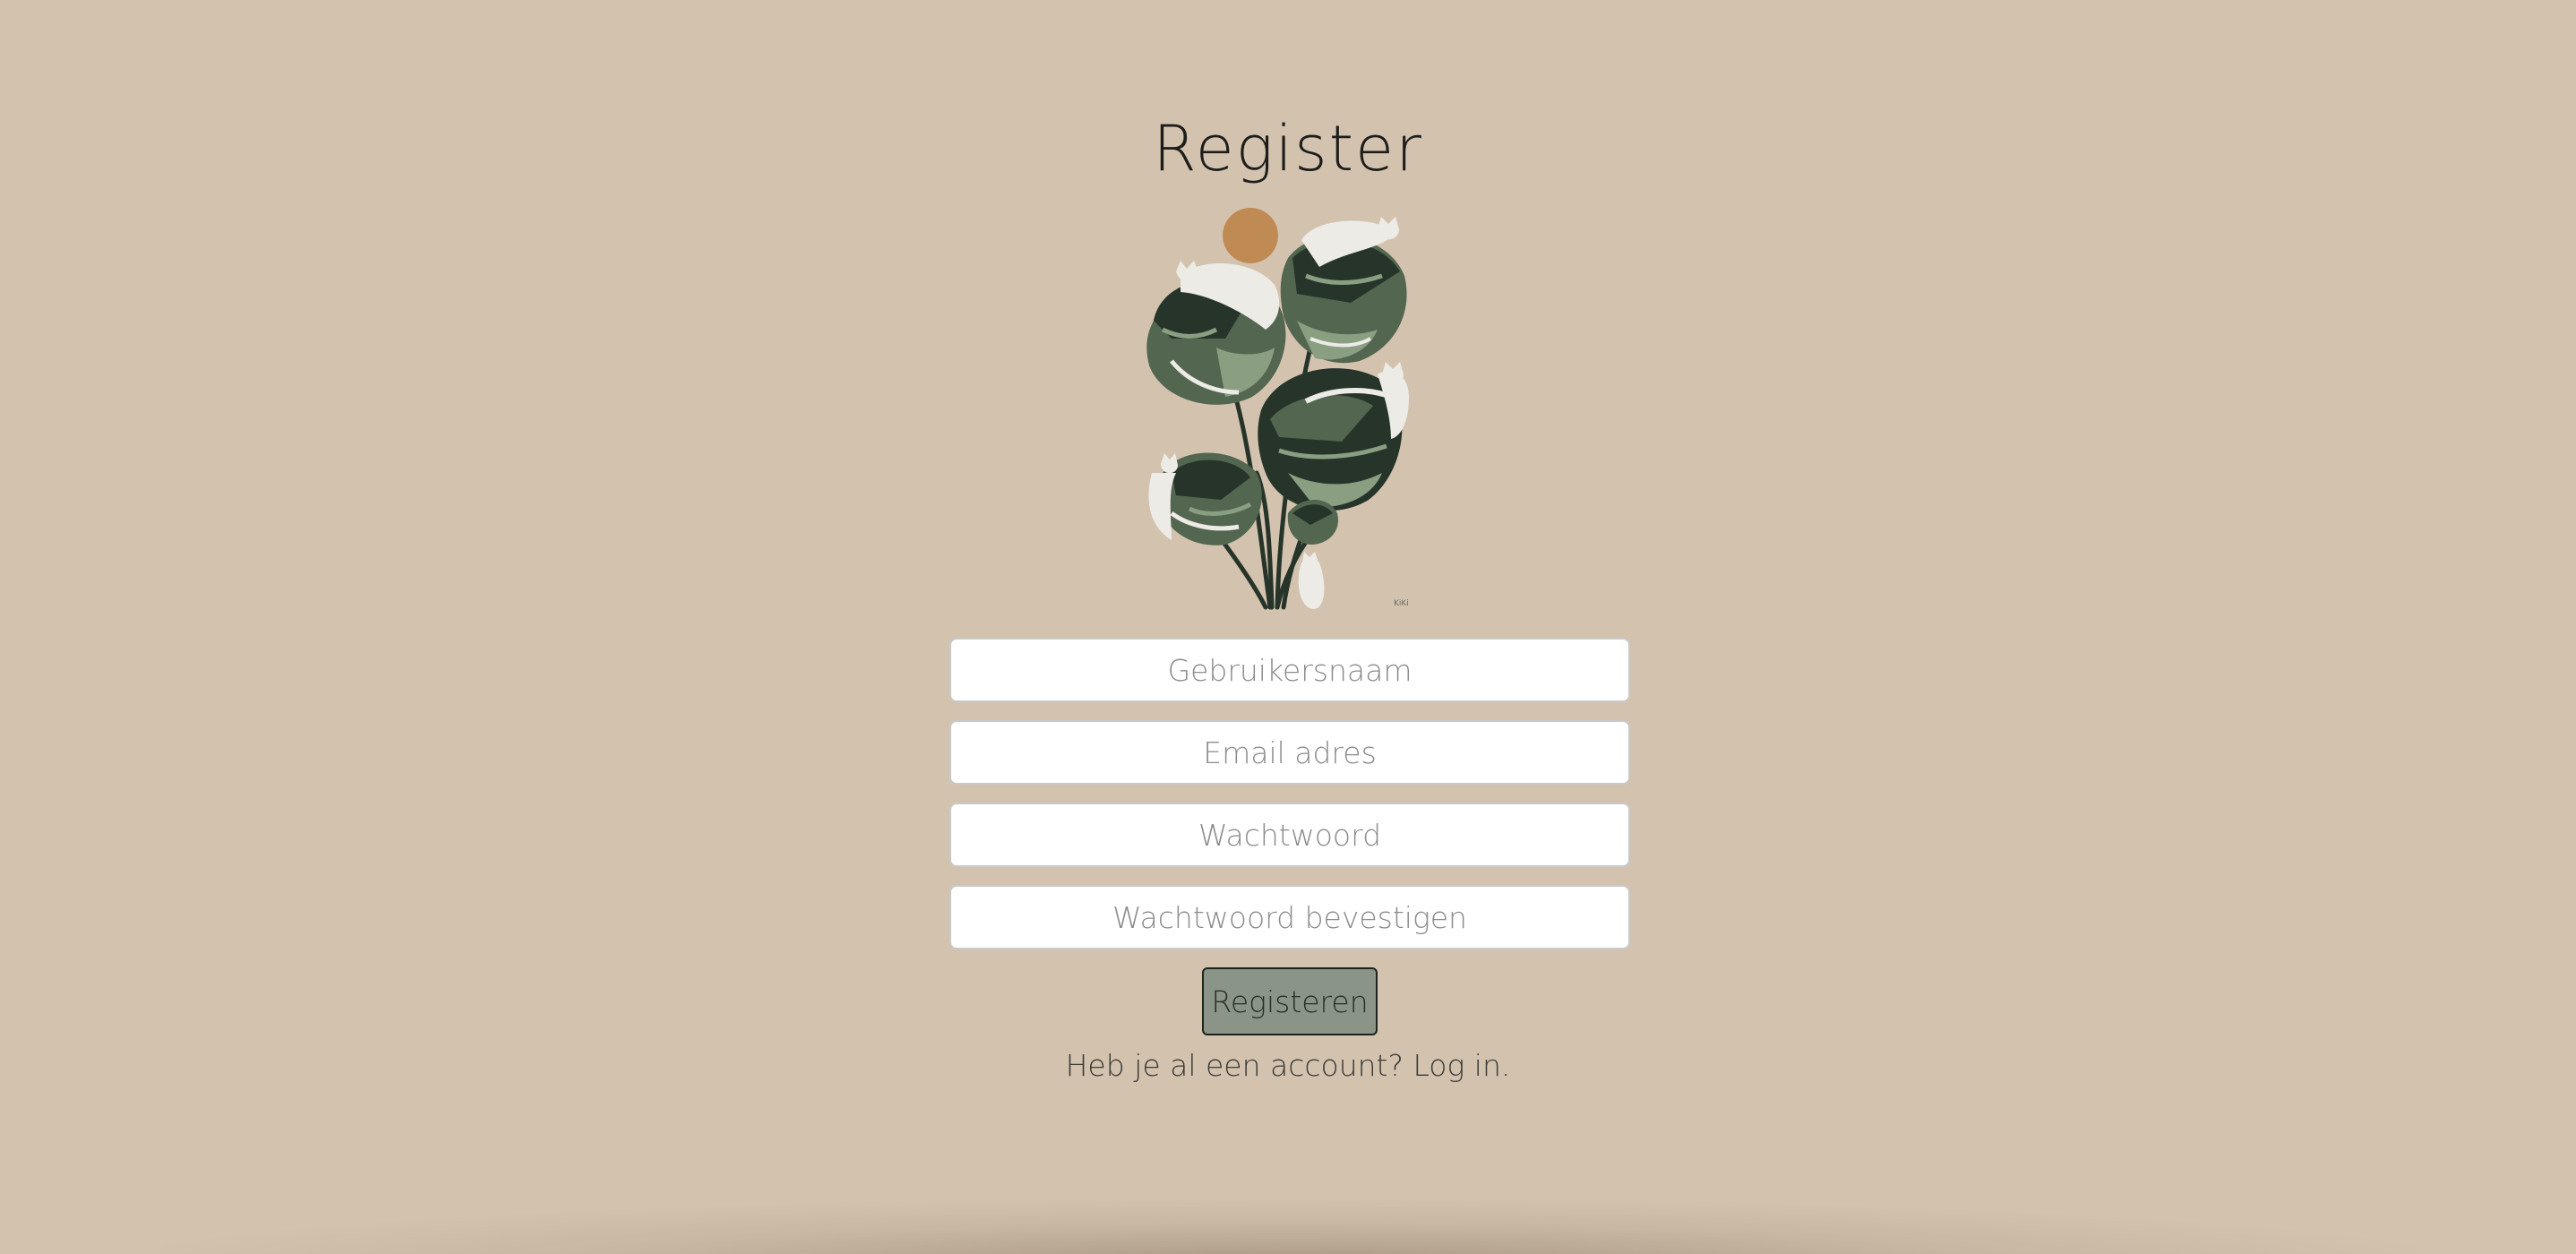 The width and height of the screenshot is (2576, 1254). I want to click on username-input, so click(1289, 670).